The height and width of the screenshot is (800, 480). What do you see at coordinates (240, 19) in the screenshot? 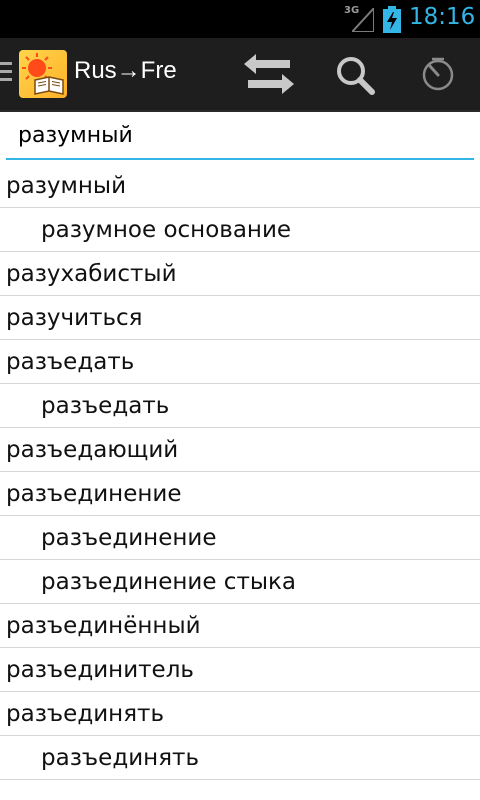
I see `status-bar: 3G 18:16` at bounding box center [240, 19].